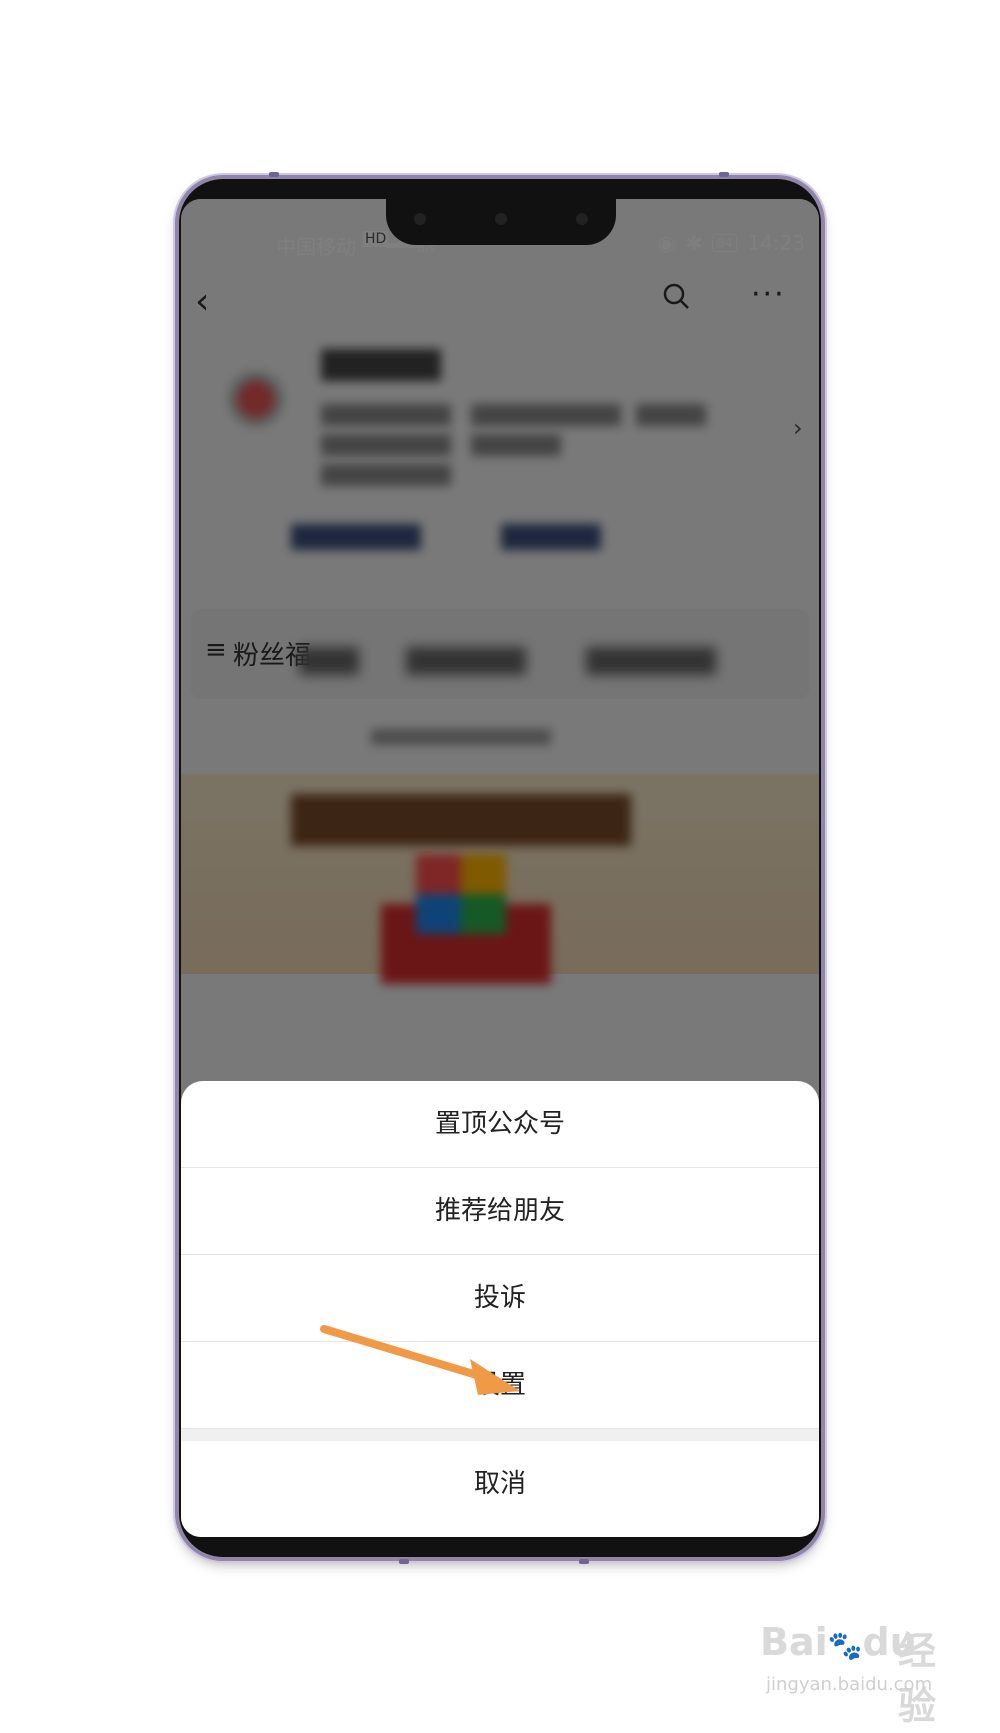 The width and height of the screenshot is (1000, 1733). What do you see at coordinates (420, 1360) in the screenshot?
I see `orange-arrow-annotation` at bounding box center [420, 1360].